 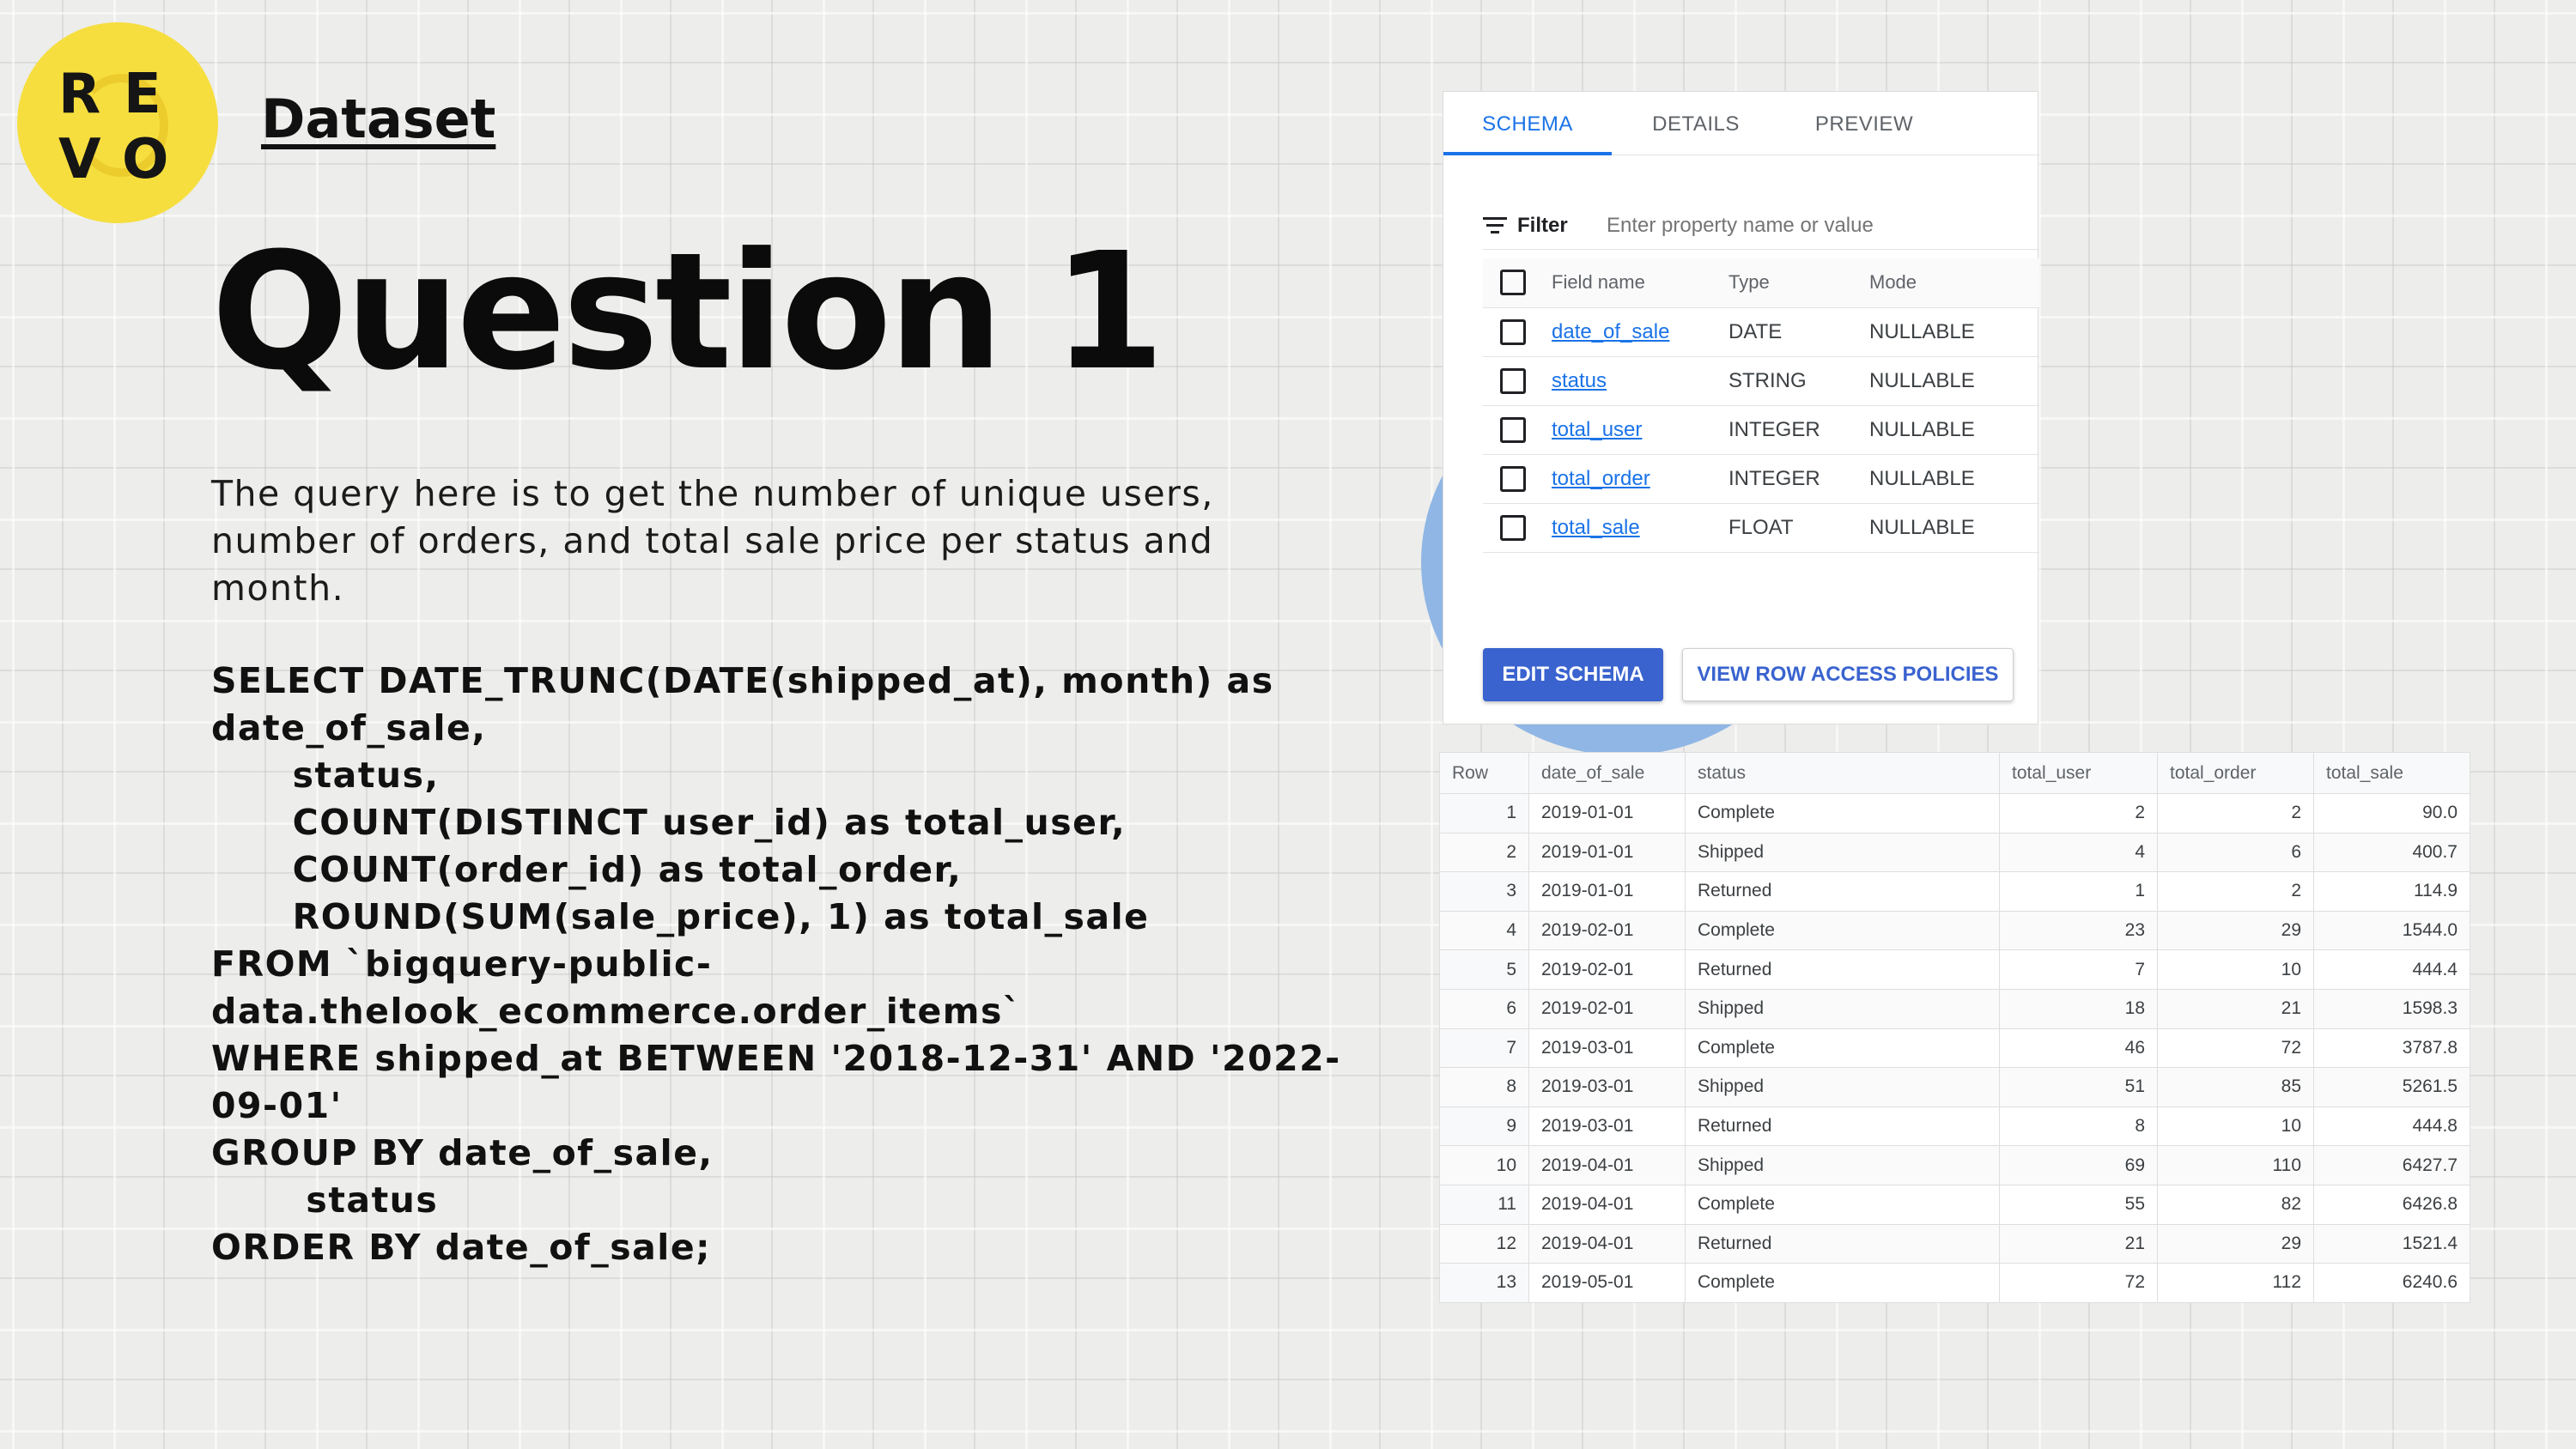 What do you see at coordinates (2078, 1048) in the screenshot?
I see `table-cell: 46` at bounding box center [2078, 1048].